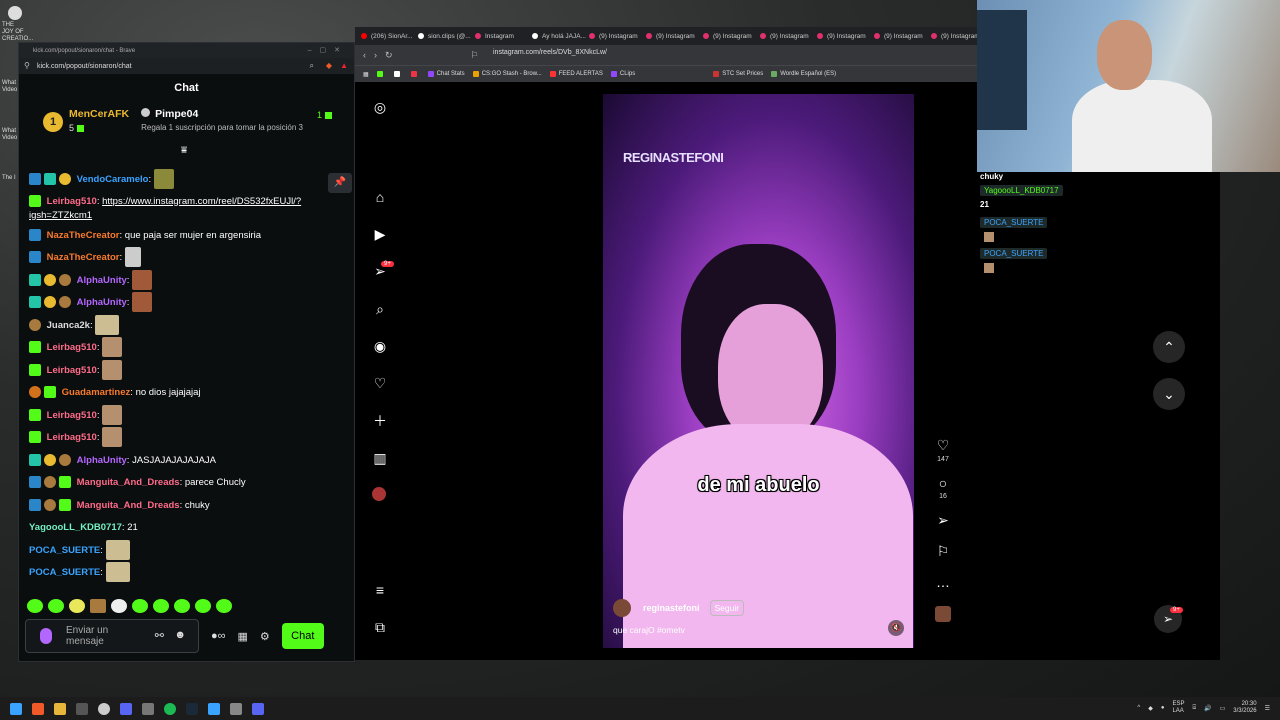 The image size is (1280, 720). I want to click on file-explorer-icon, so click(60, 708).